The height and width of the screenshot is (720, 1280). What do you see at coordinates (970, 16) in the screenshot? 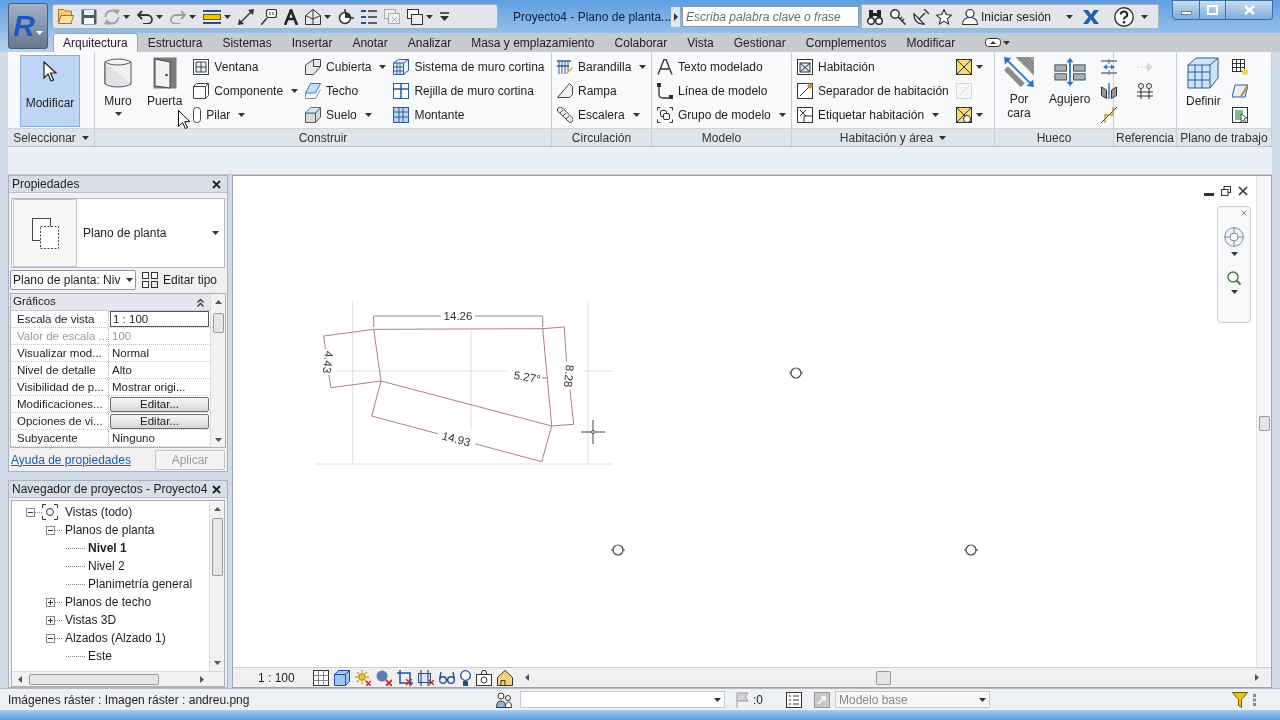
I see `user-icon` at bounding box center [970, 16].